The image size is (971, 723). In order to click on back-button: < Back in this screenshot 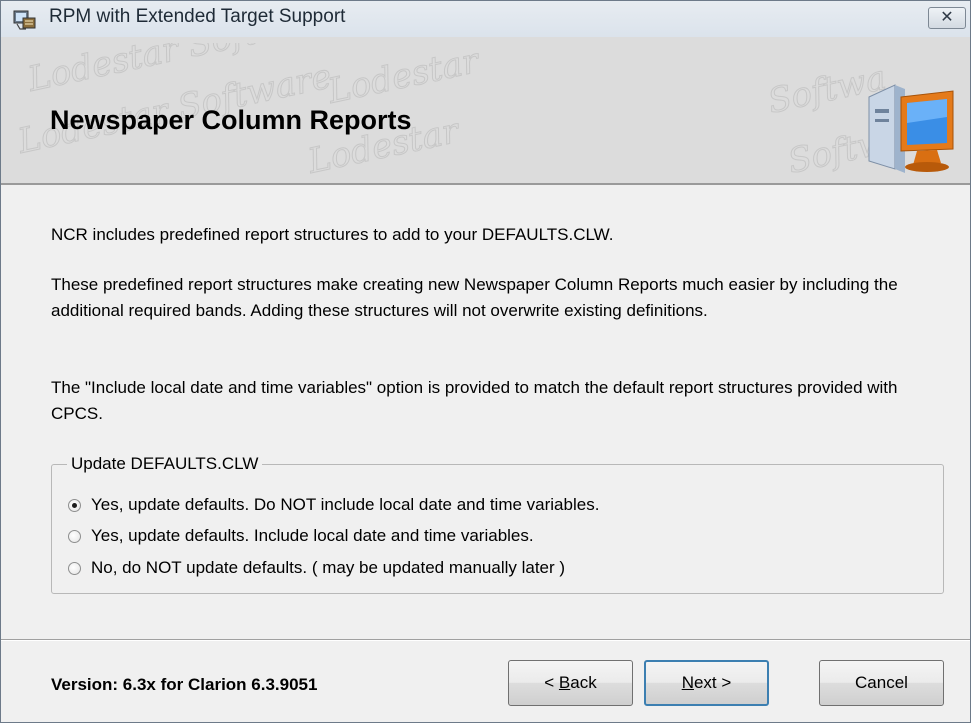, I will do `click(570, 683)`.